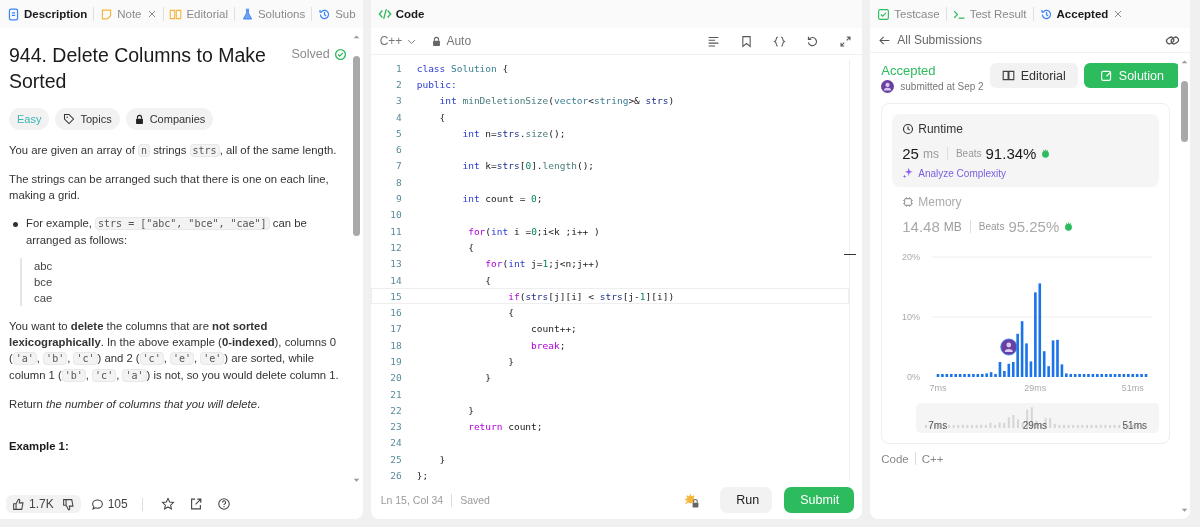  Describe the element at coordinates (556, 101) in the screenshot. I see `code-line: int minDeletionSize(vector<string>& strs)` at that location.